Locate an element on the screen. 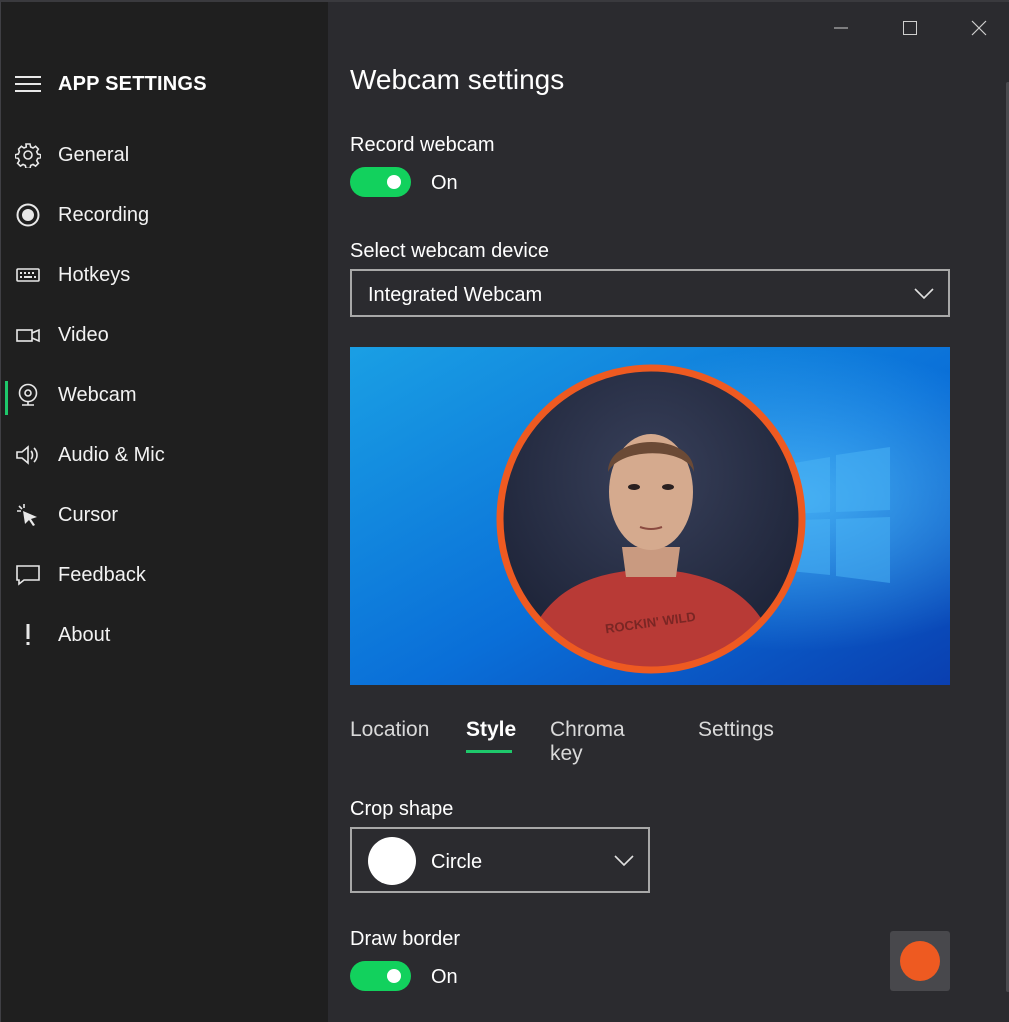  sidebar-item-label: Recording is located at coordinates (104, 214).